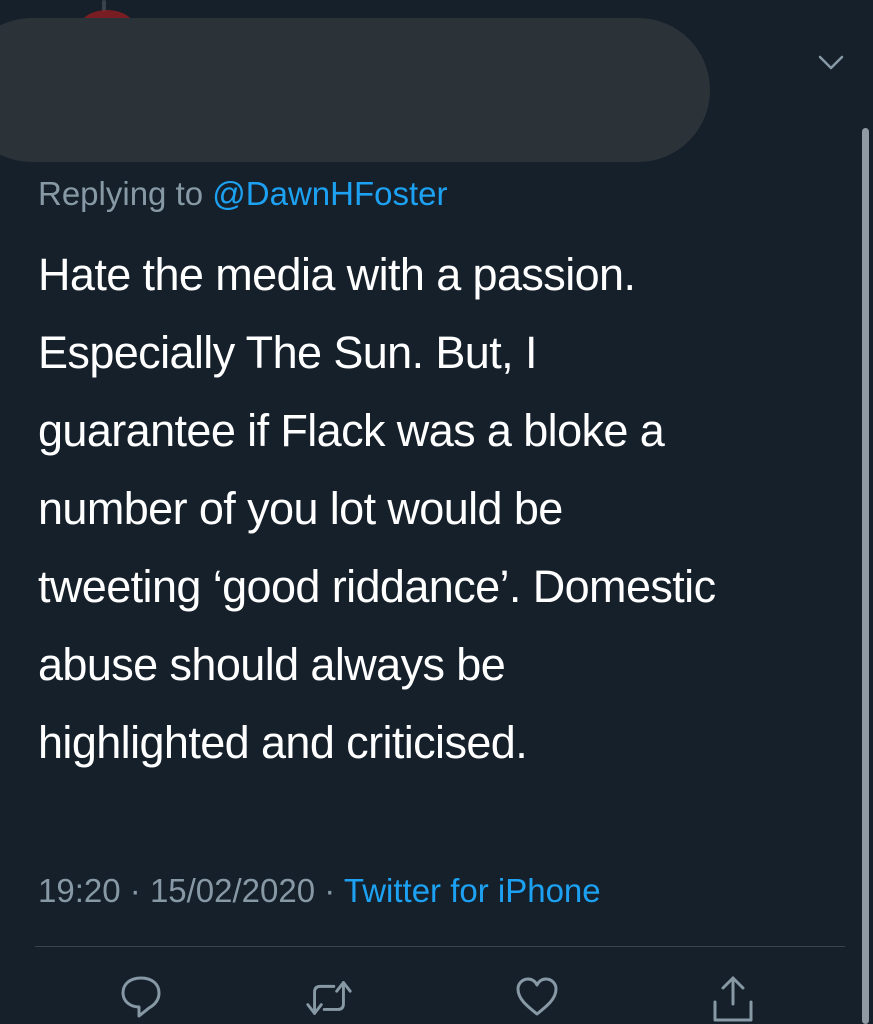 The width and height of the screenshot is (873, 1024). Describe the element at coordinates (472, 890) in the screenshot. I see `tweet-source-link: Twitter for iPhone` at that location.